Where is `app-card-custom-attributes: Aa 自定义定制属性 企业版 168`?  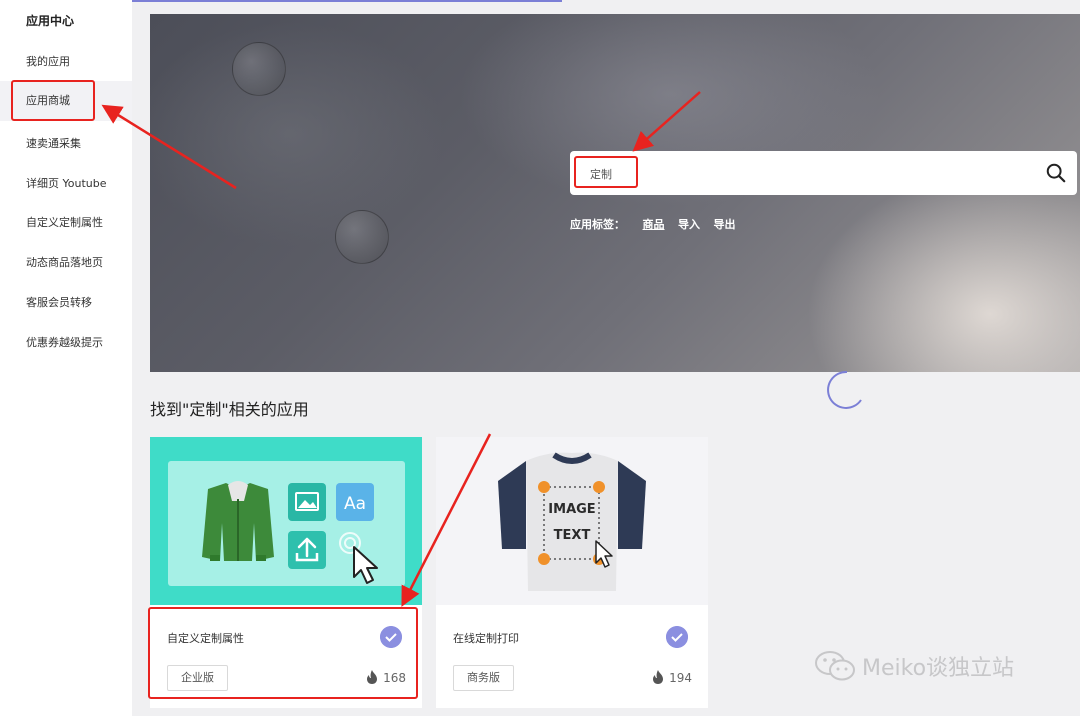
app-card-custom-attributes: Aa 自定义定制属性 企业版 168 is located at coordinates (286, 572).